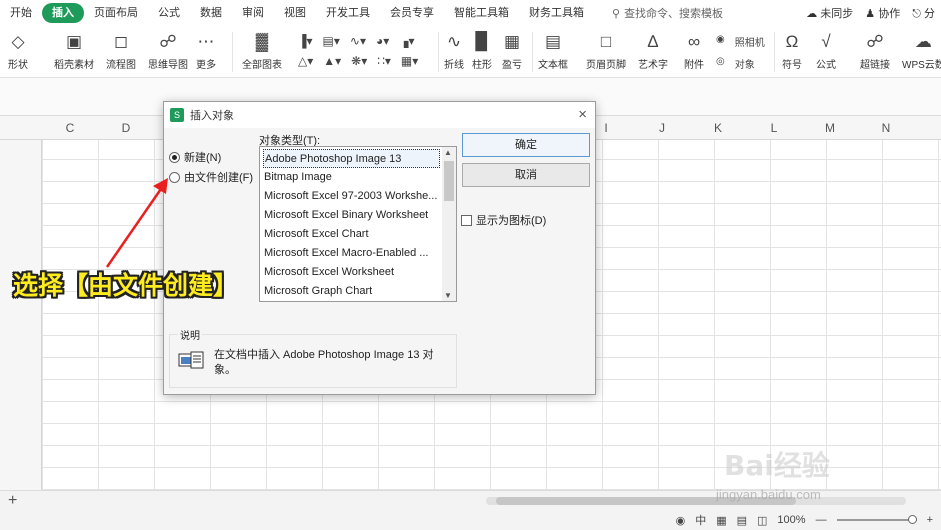 The height and width of the screenshot is (530, 941). Describe the element at coordinates (718, 128) in the screenshot. I see `column-header-k: K` at that location.